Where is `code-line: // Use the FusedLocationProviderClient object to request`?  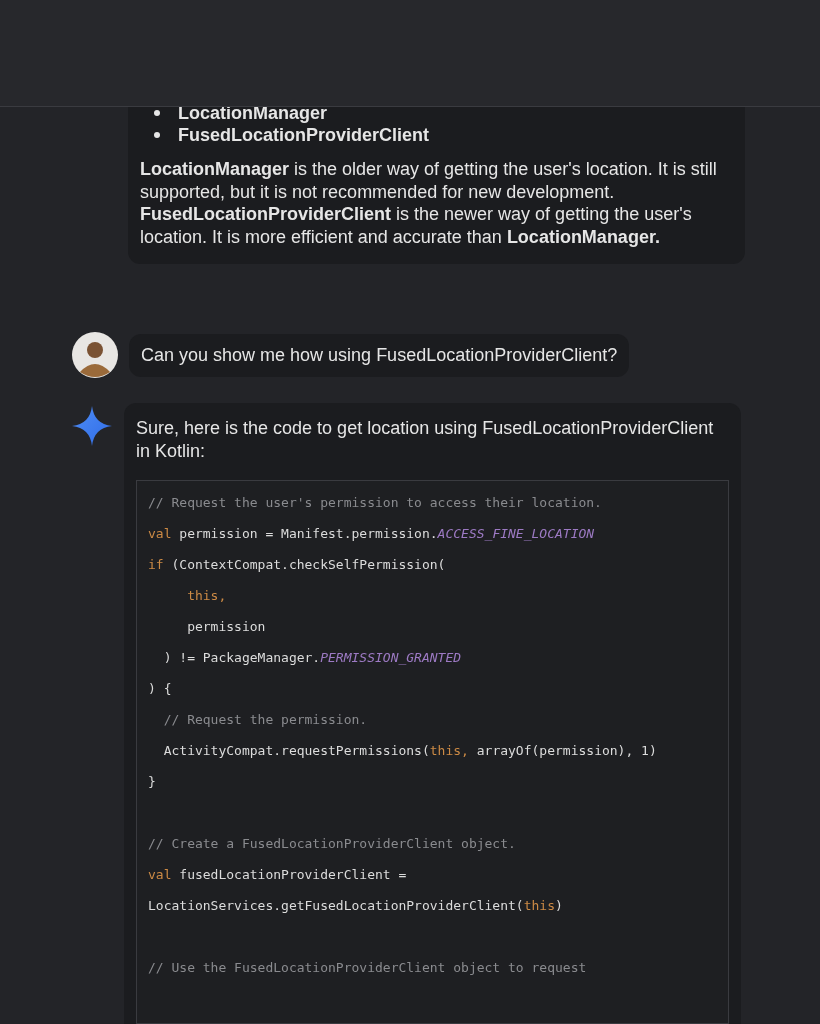 code-line: // Use the FusedLocationProviderClient object to request is located at coordinates (368, 968).